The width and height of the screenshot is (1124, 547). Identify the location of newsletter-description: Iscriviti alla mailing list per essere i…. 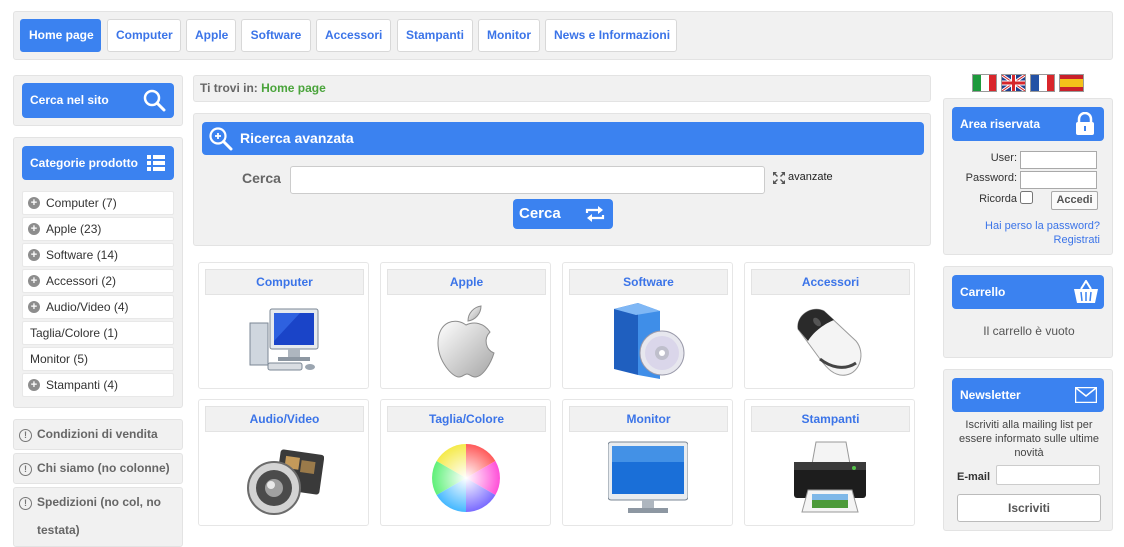
(1028, 439).